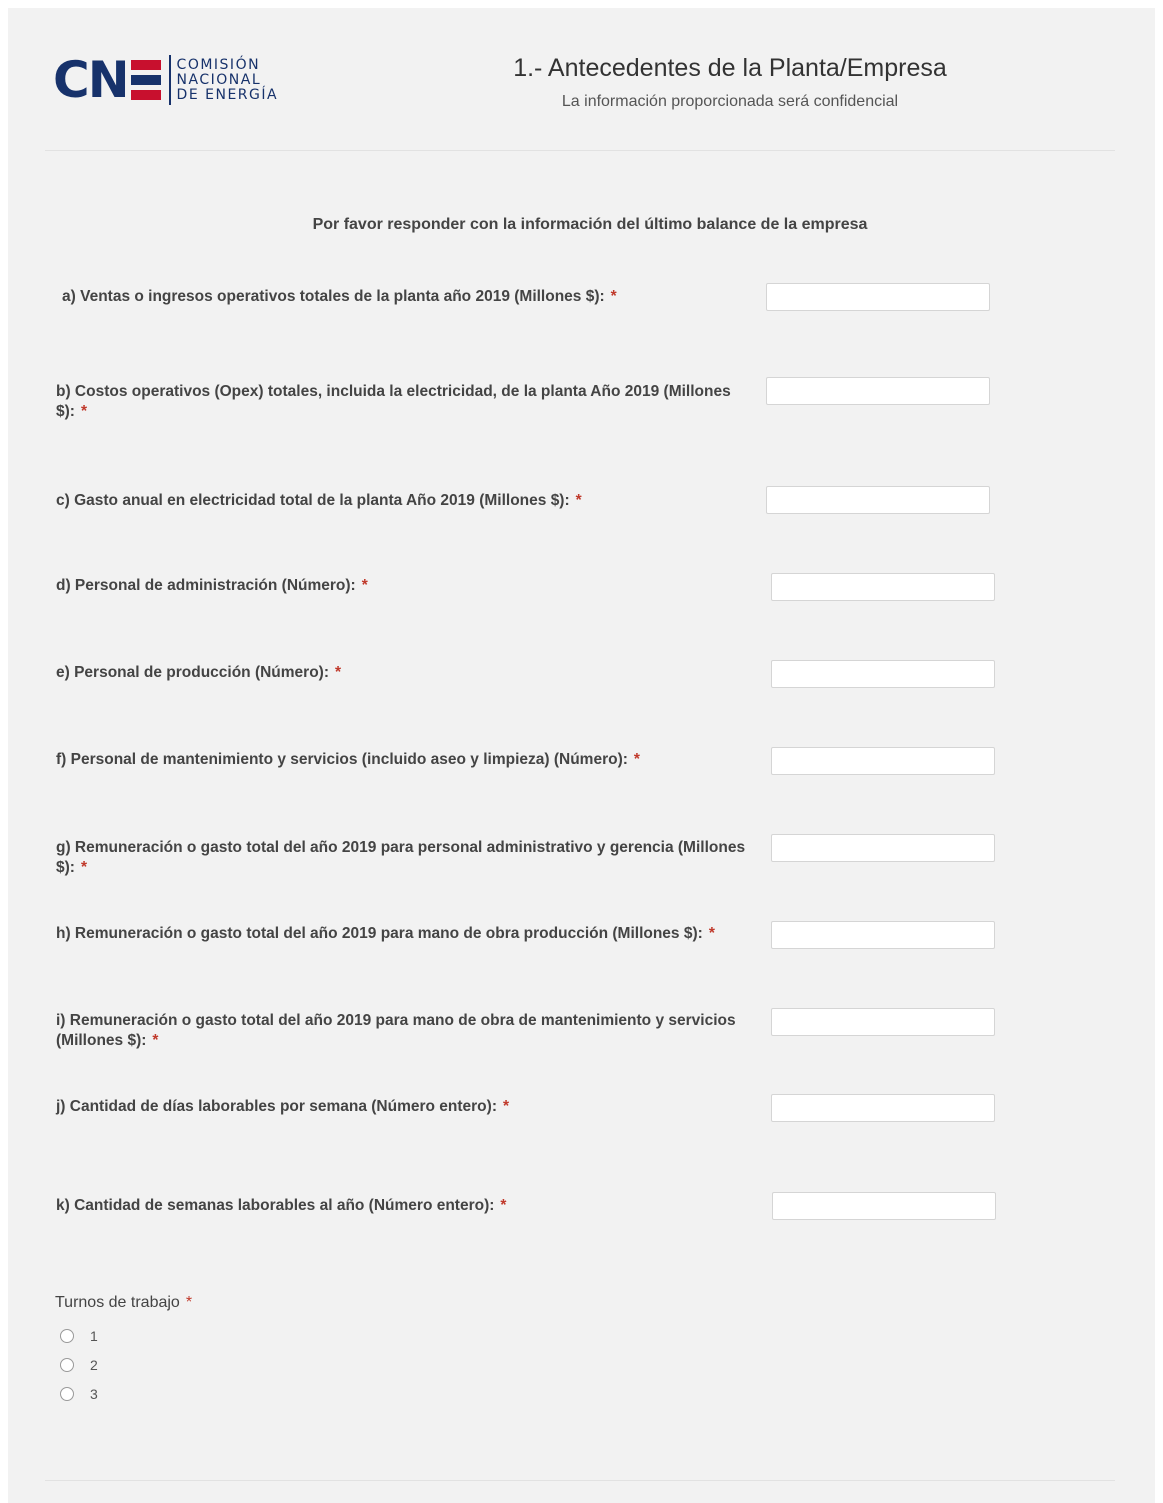 The height and width of the screenshot is (1503, 1163). Describe the element at coordinates (878, 391) in the screenshot. I see `question-b-input` at that location.